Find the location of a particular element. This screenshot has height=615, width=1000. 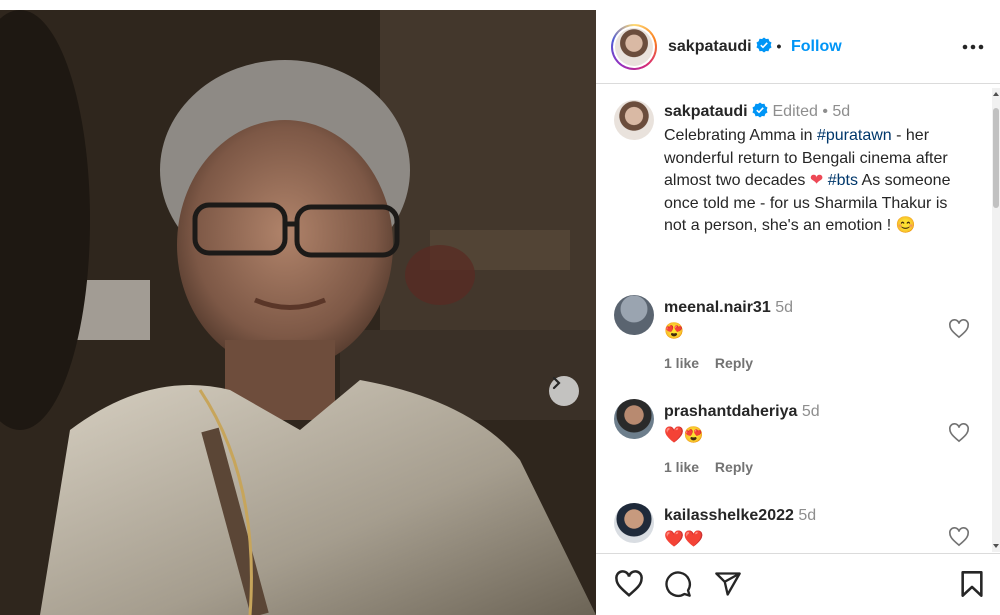

comment-icon is located at coordinates (678, 584).